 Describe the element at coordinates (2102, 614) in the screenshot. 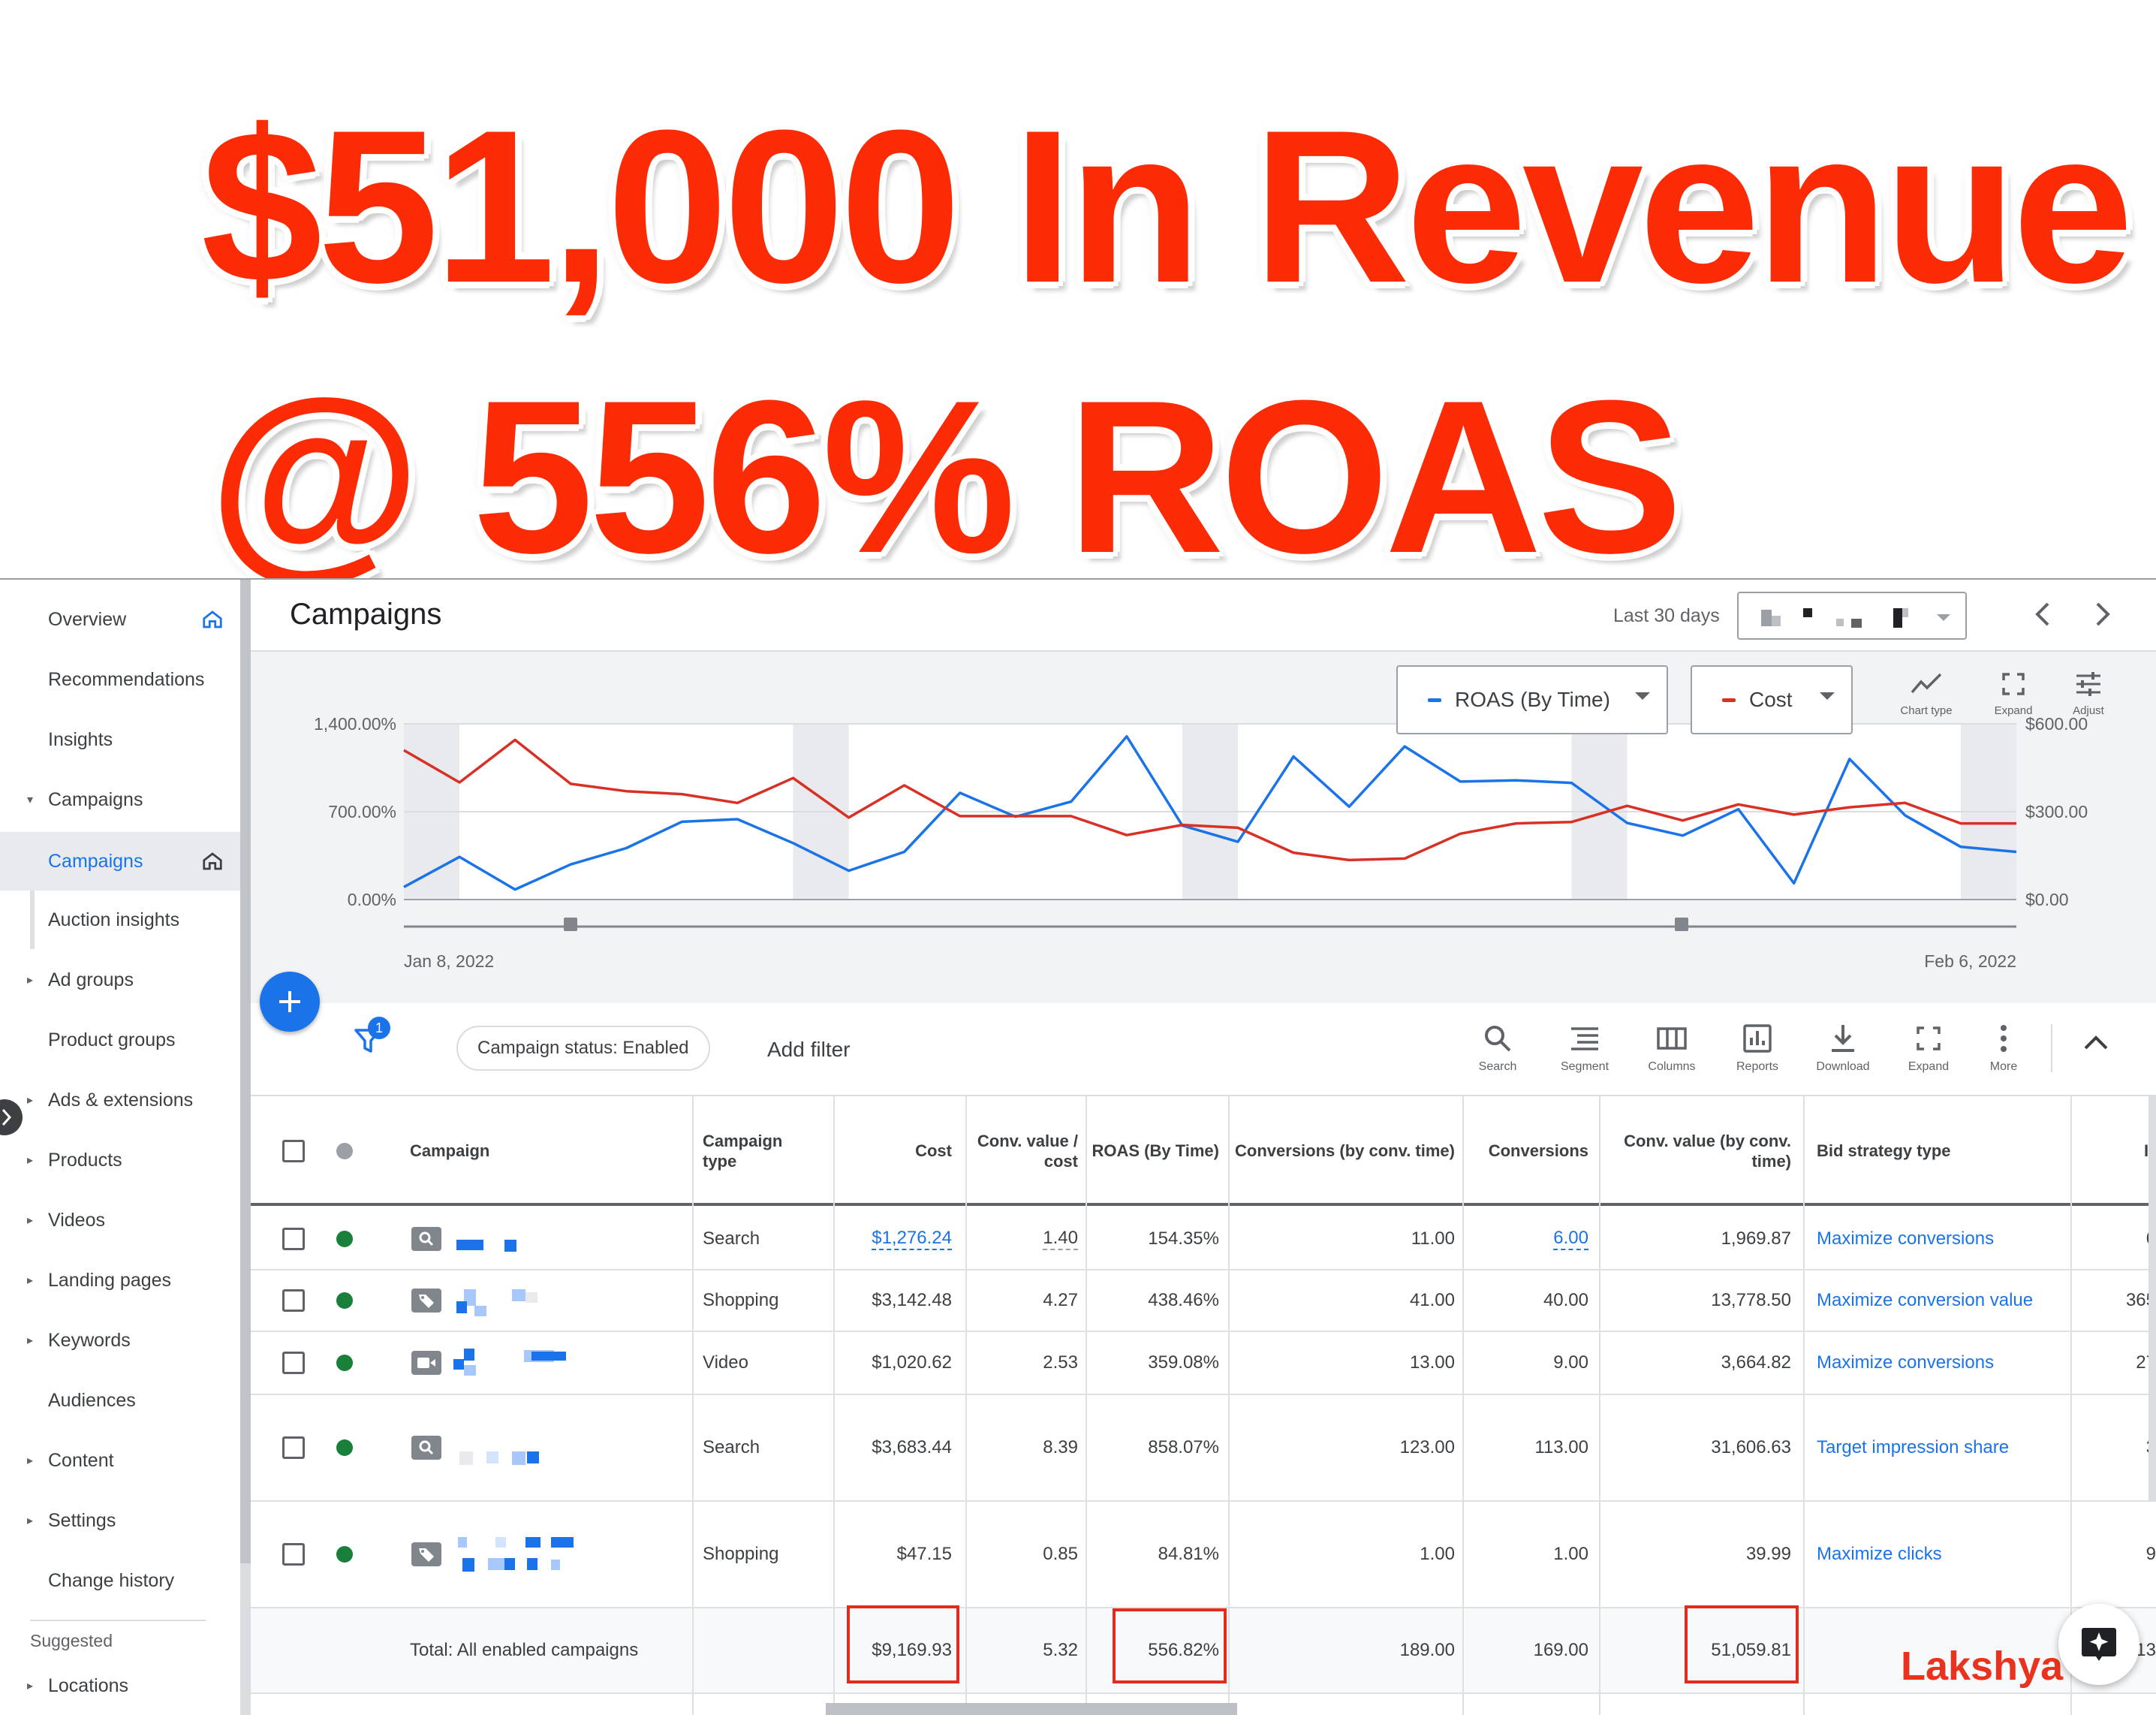

I see `chevron-right-icon` at that location.